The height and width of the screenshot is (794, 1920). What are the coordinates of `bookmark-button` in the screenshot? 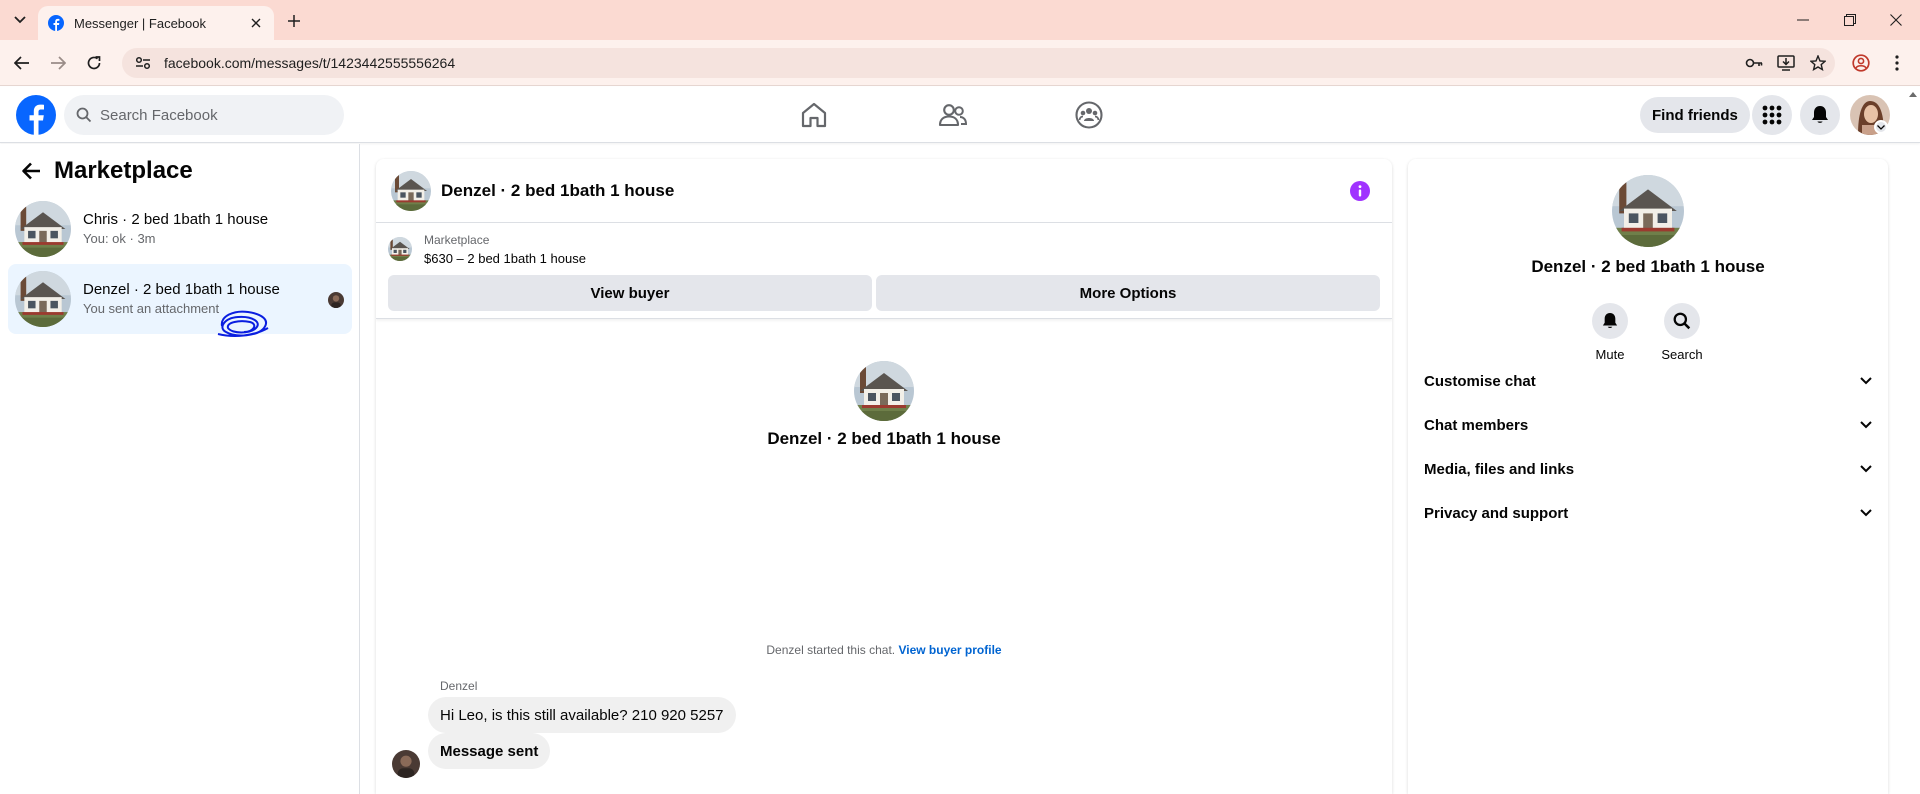 It's located at (1818, 63).